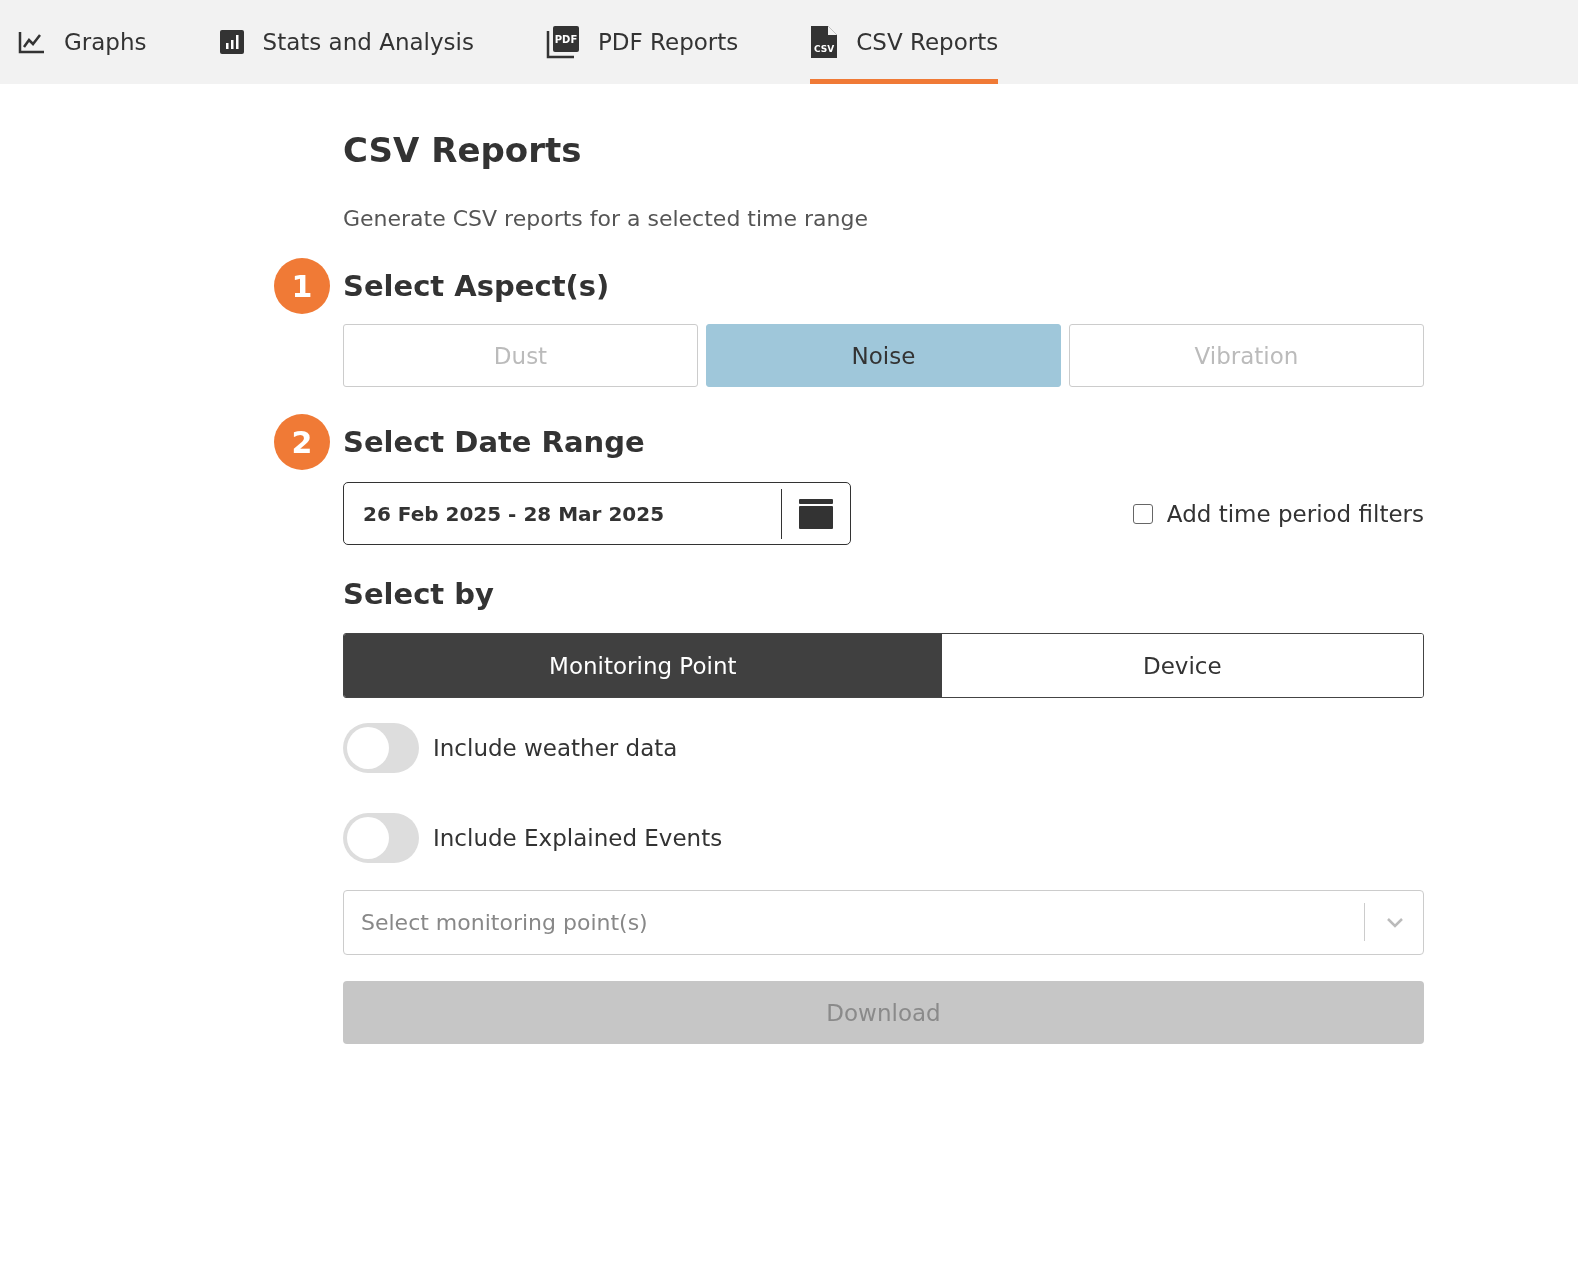 The image size is (1578, 1262). I want to click on aspect-option: Noise, so click(883, 355).